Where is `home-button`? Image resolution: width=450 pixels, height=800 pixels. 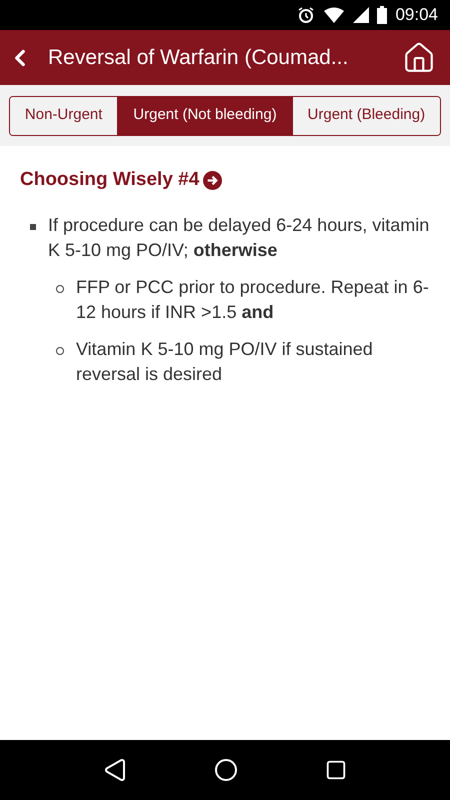
home-button is located at coordinates (419, 57).